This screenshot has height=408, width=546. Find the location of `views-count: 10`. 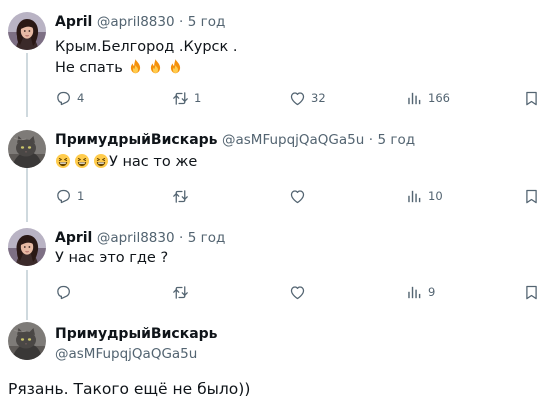

views-count: 10 is located at coordinates (435, 196).